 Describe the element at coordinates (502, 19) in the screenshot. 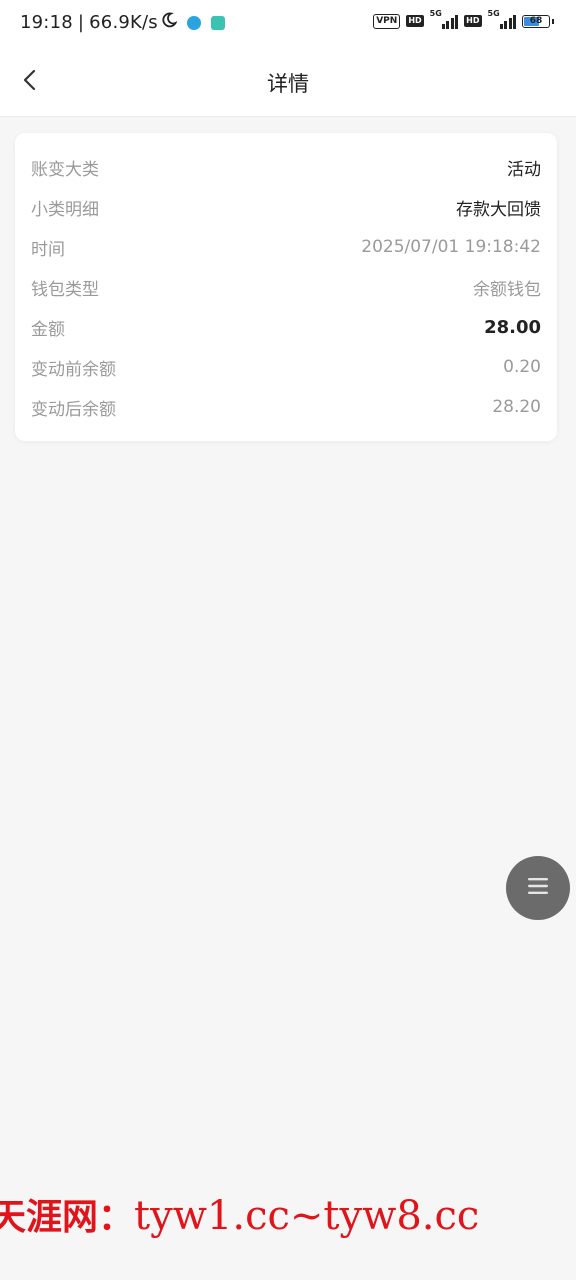

I see `signal-icon-2: 5G` at that location.